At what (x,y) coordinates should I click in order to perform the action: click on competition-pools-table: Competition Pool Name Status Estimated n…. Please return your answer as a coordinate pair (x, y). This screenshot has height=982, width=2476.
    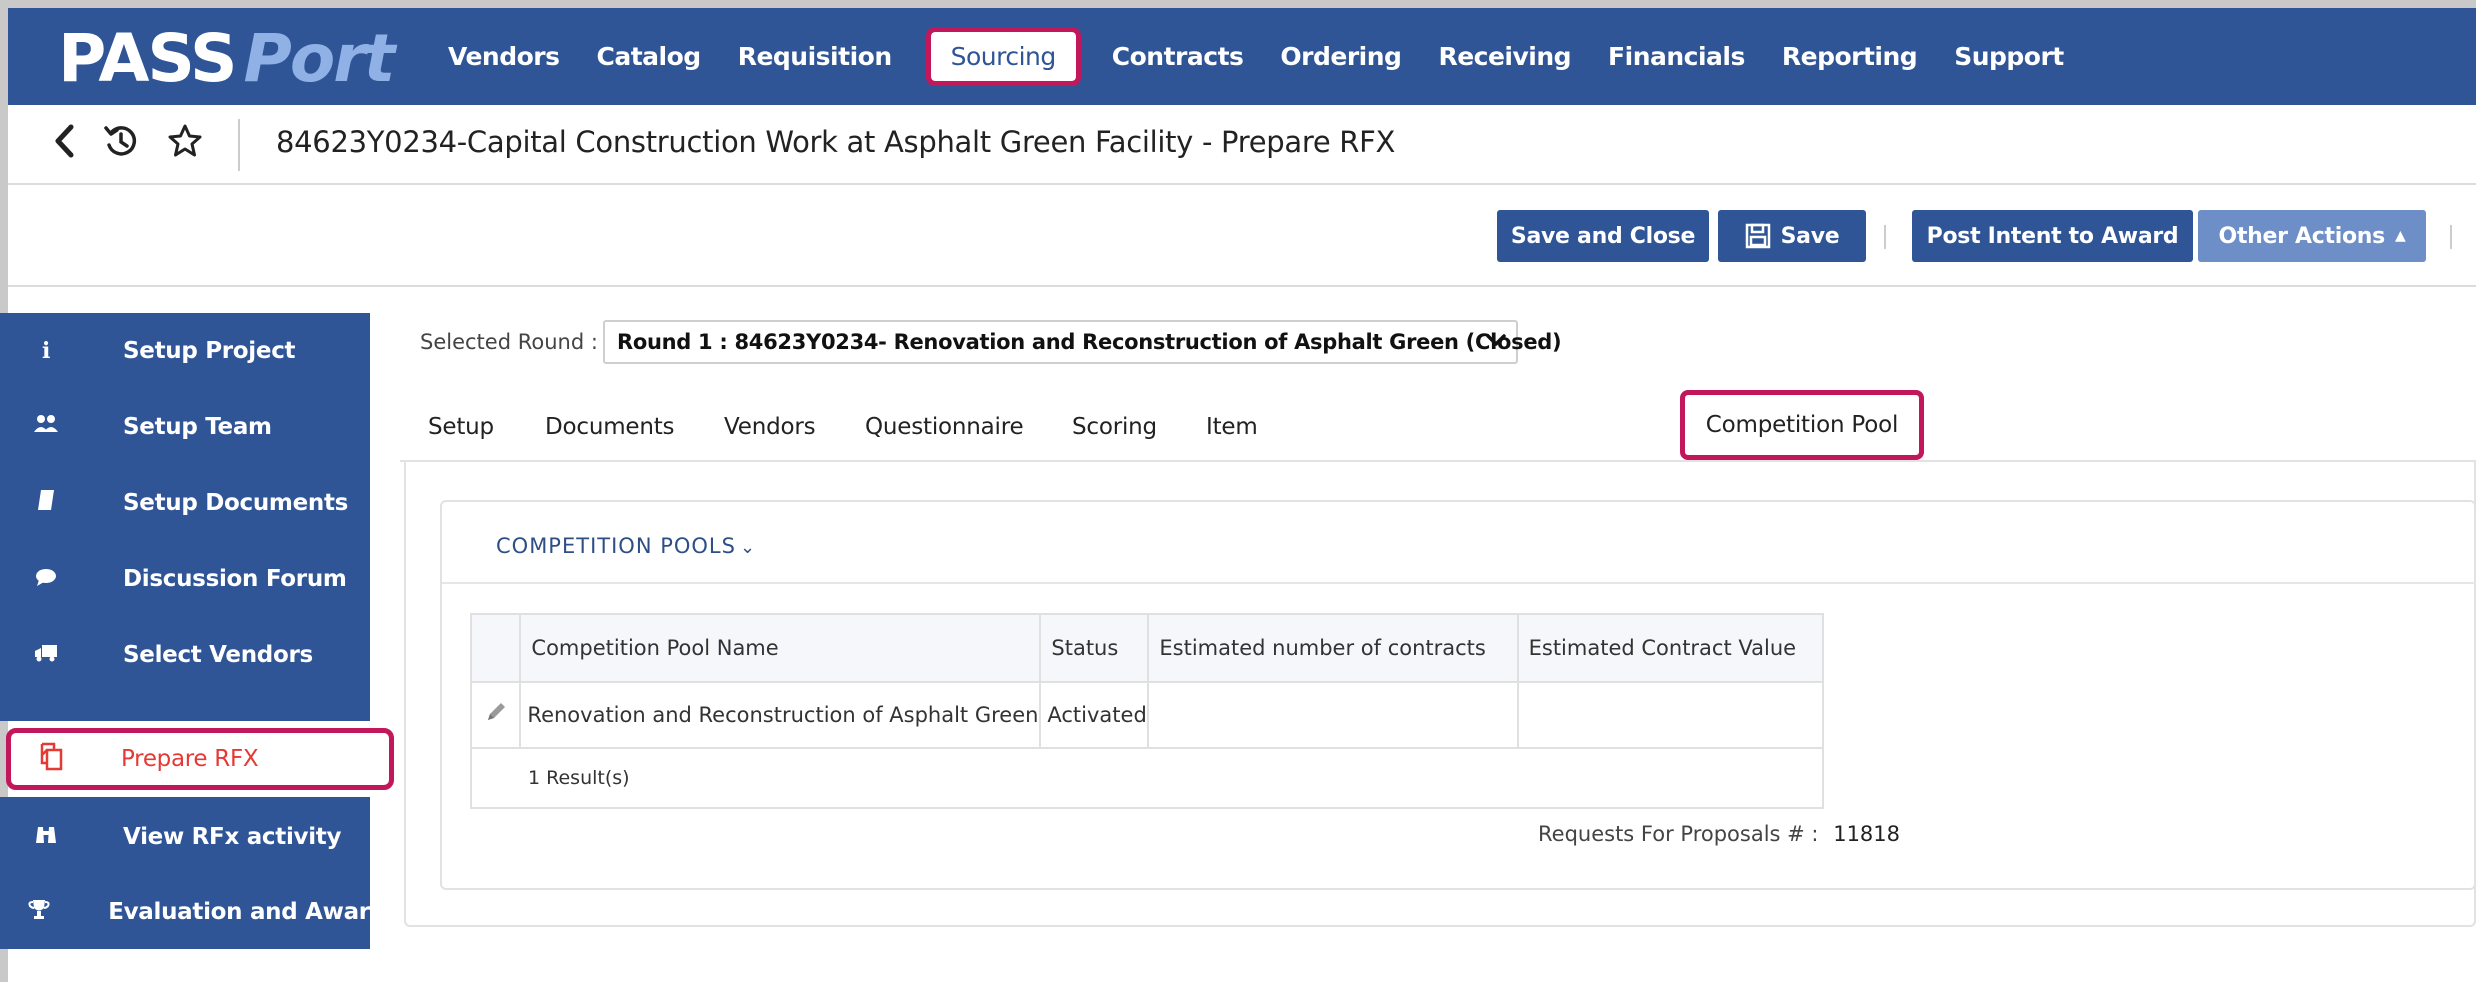
    Looking at the image, I should click on (1147, 711).